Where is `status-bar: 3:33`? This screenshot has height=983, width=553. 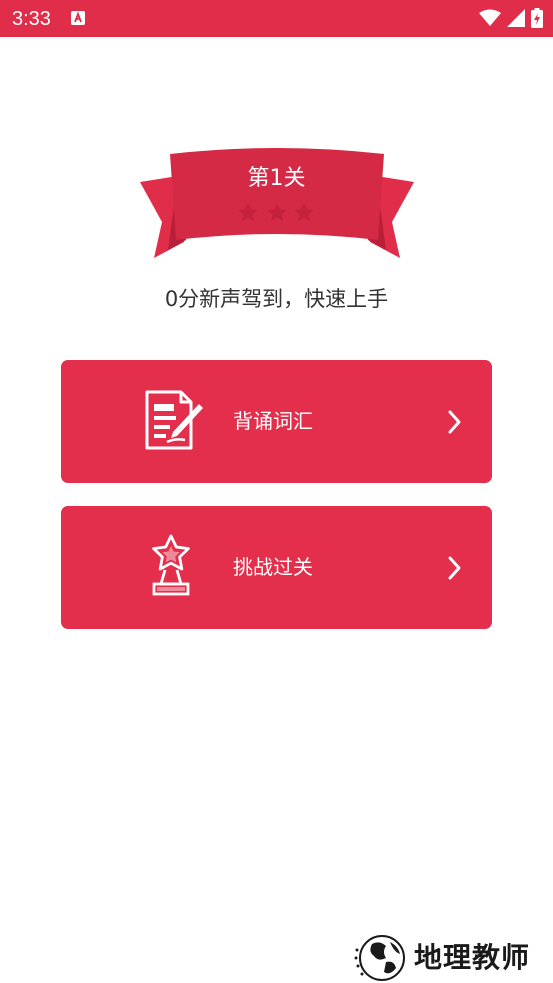 status-bar: 3:33 is located at coordinates (276, 18).